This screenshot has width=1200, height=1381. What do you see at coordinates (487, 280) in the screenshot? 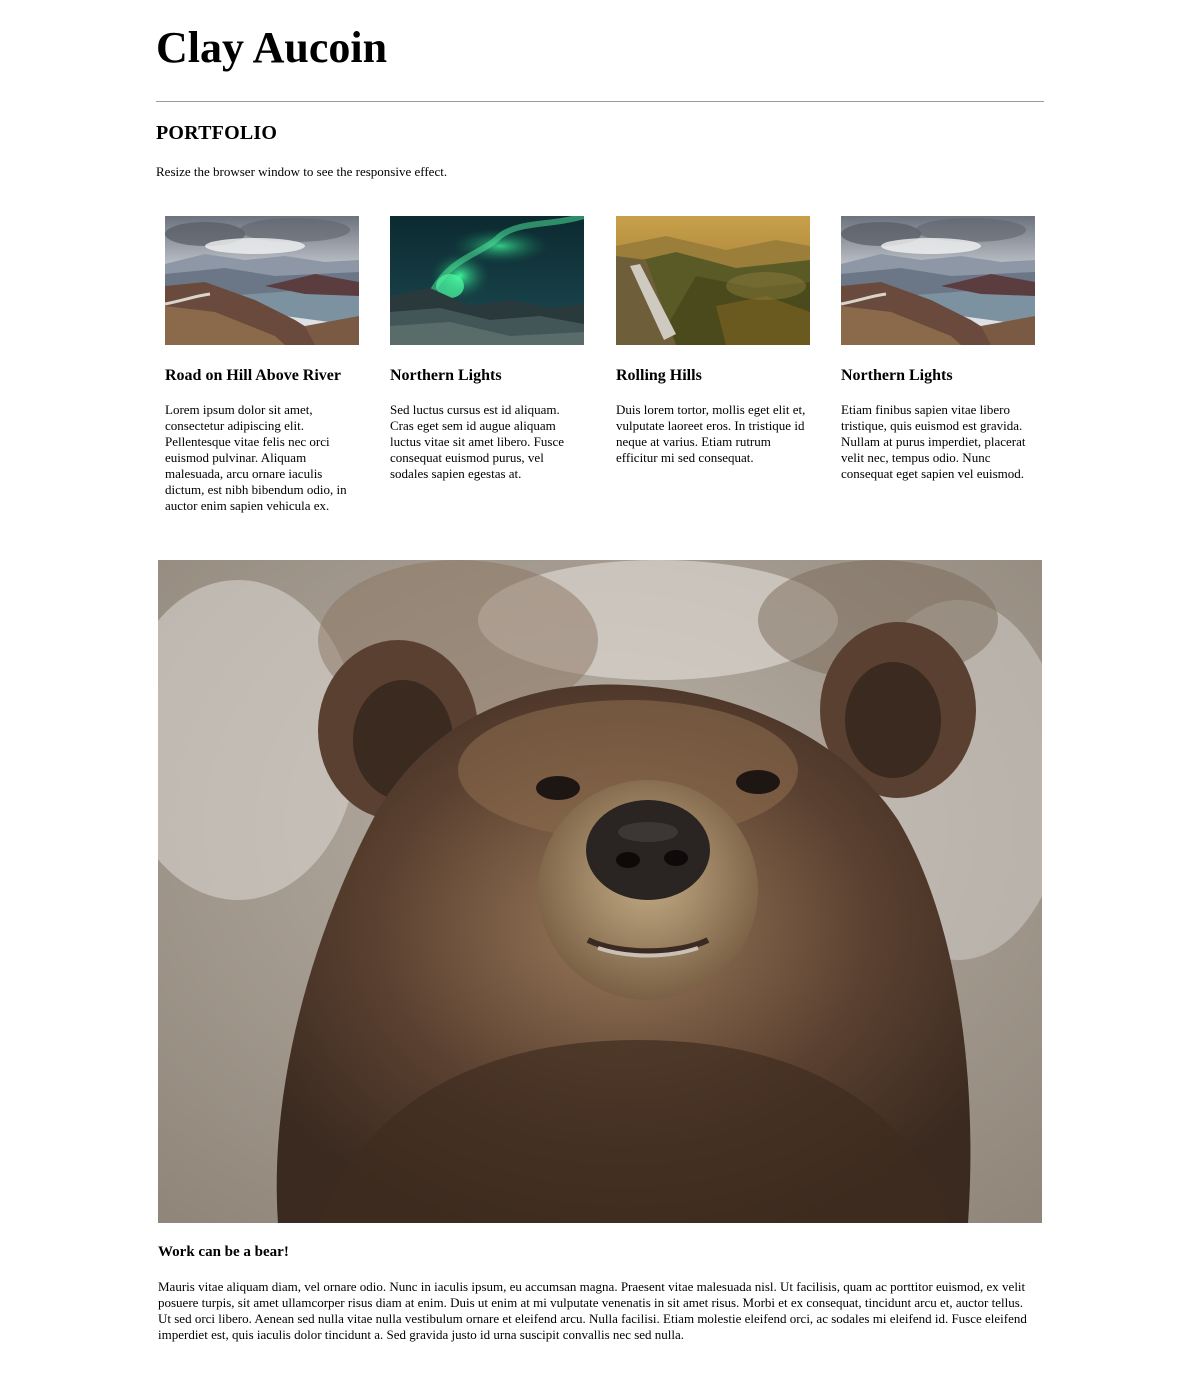
I see `portfolio-image-northern-lights` at bounding box center [487, 280].